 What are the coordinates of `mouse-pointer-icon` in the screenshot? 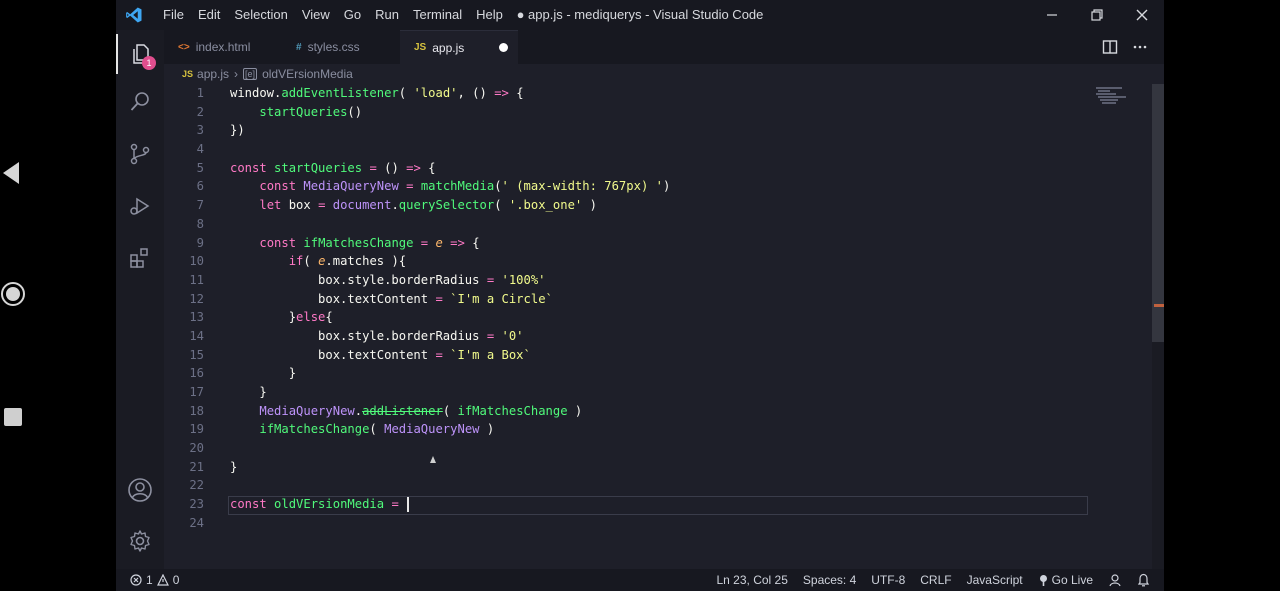 It's located at (433, 459).